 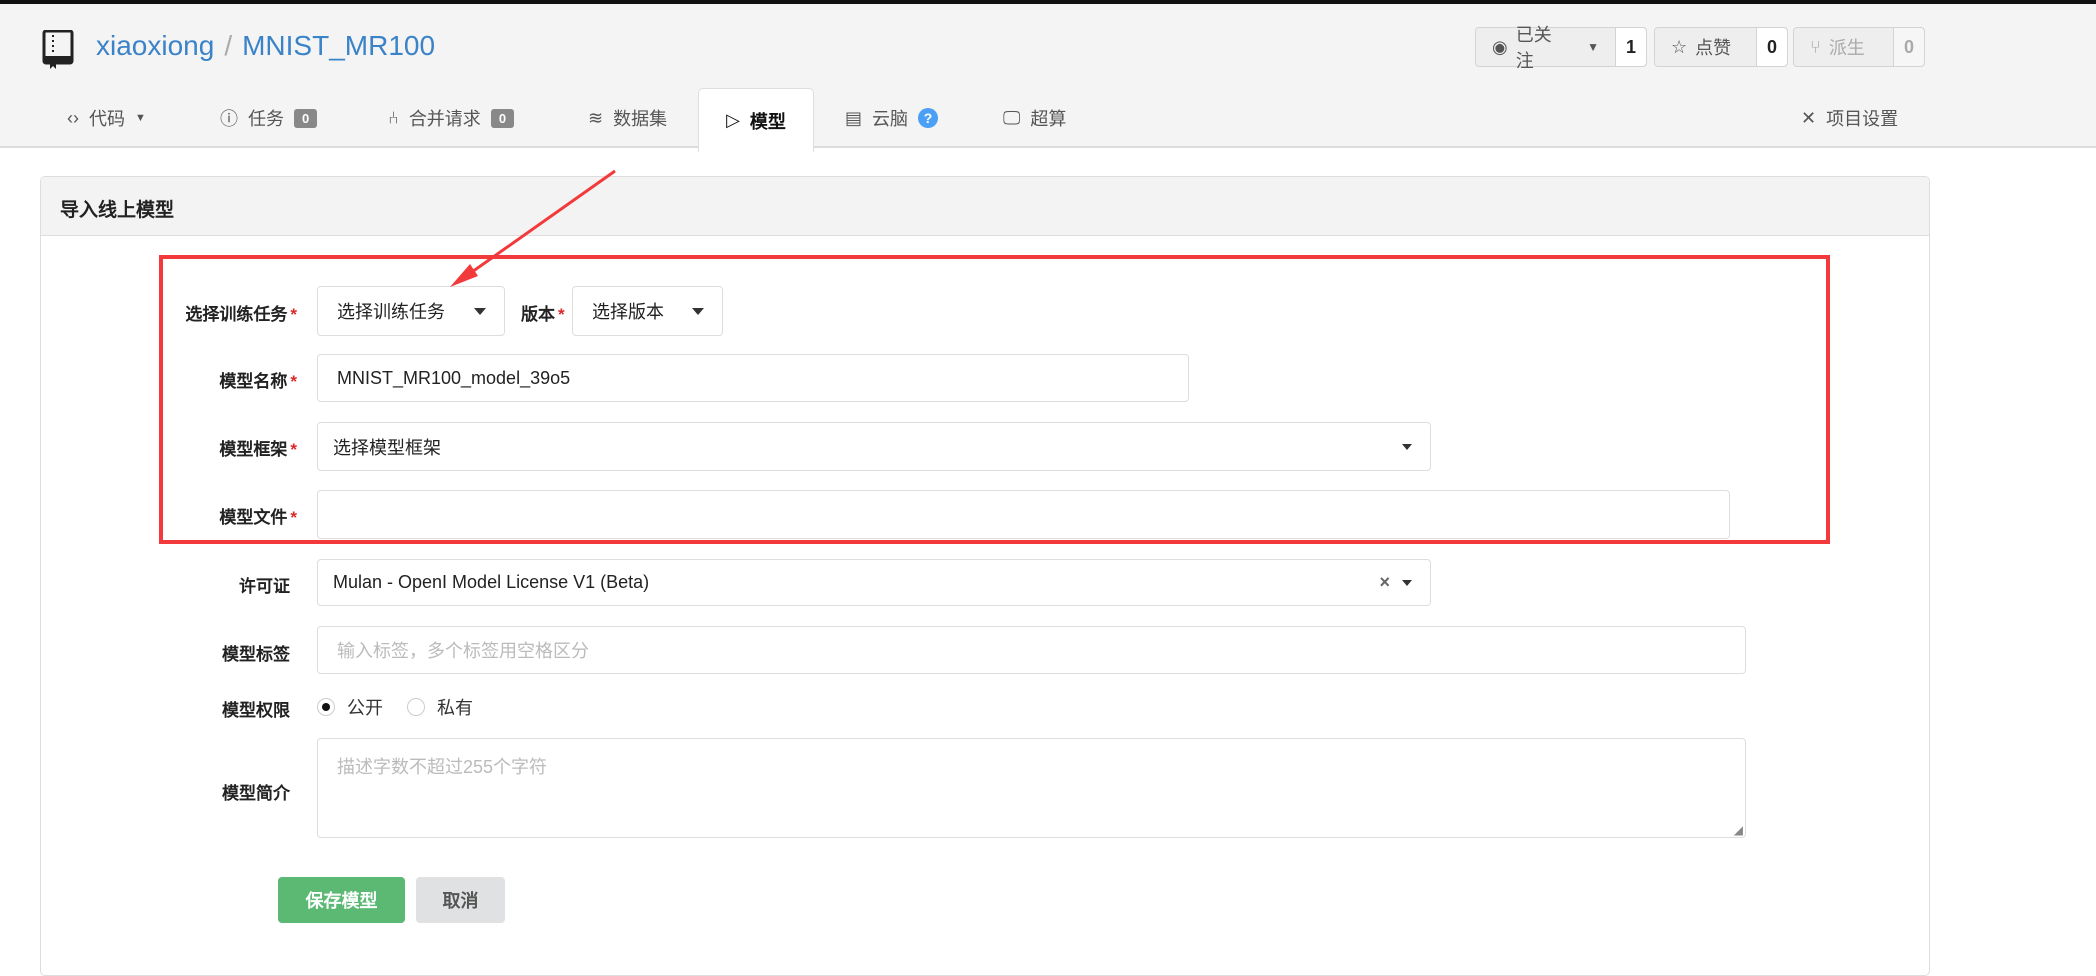 What do you see at coordinates (1738, 830) in the screenshot?
I see `resize-handle-icon: ◢` at bounding box center [1738, 830].